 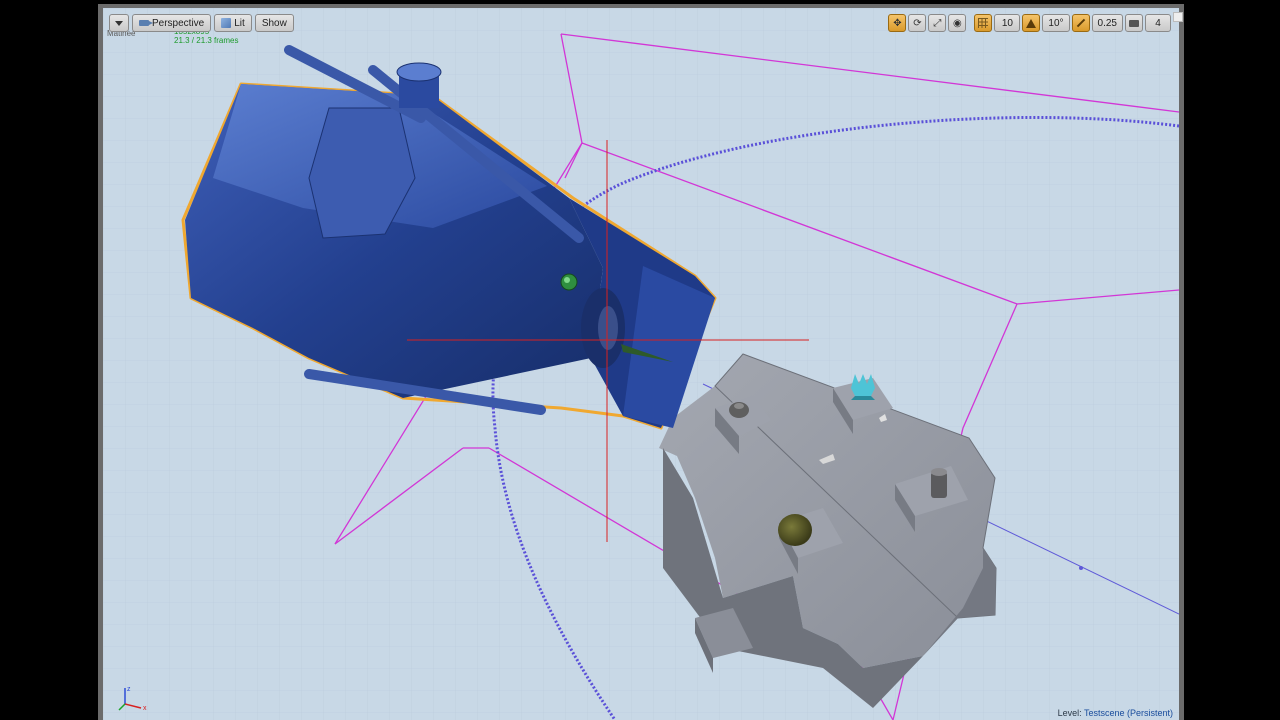 I want to click on camera-speed-icon, so click(x=1134, y=23).